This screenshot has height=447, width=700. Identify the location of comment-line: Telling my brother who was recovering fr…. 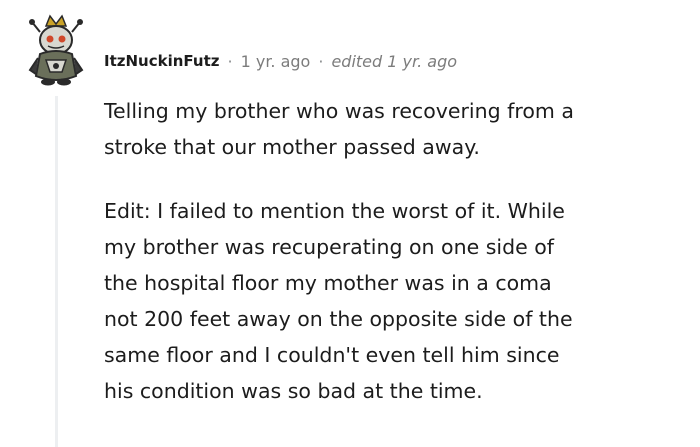
(339, 111).